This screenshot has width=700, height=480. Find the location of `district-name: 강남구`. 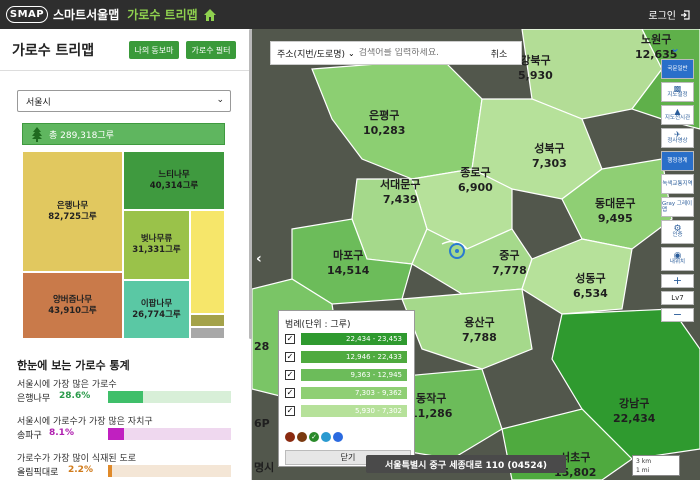

district-name: 강남구 is located at coordinates (634, 403).